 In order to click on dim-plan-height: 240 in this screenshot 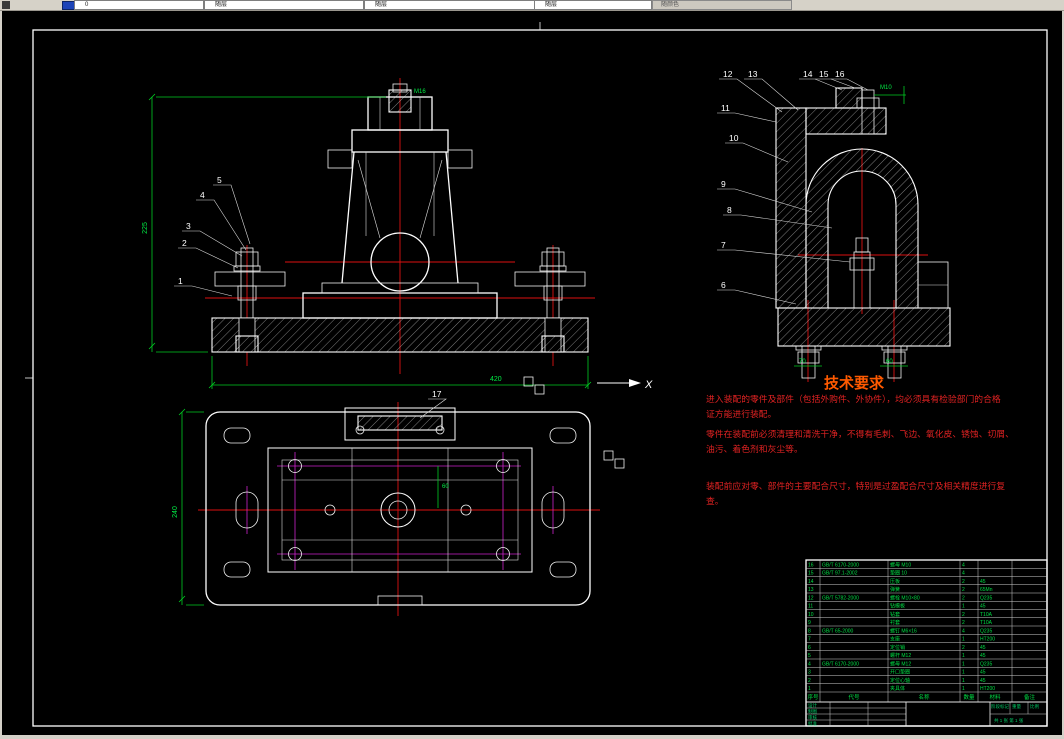, I will do `click(175, 512)`.